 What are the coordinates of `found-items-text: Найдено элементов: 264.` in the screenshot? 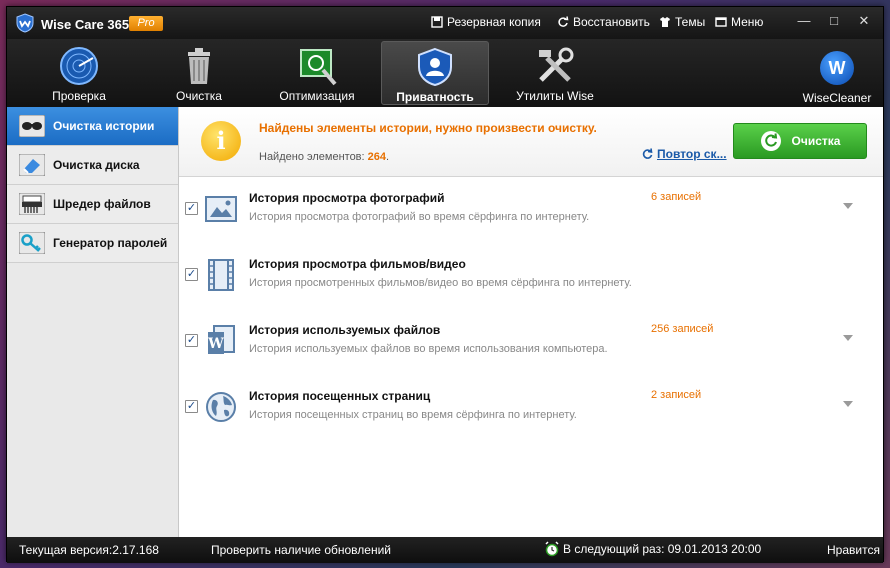 It's located at (324, 157).